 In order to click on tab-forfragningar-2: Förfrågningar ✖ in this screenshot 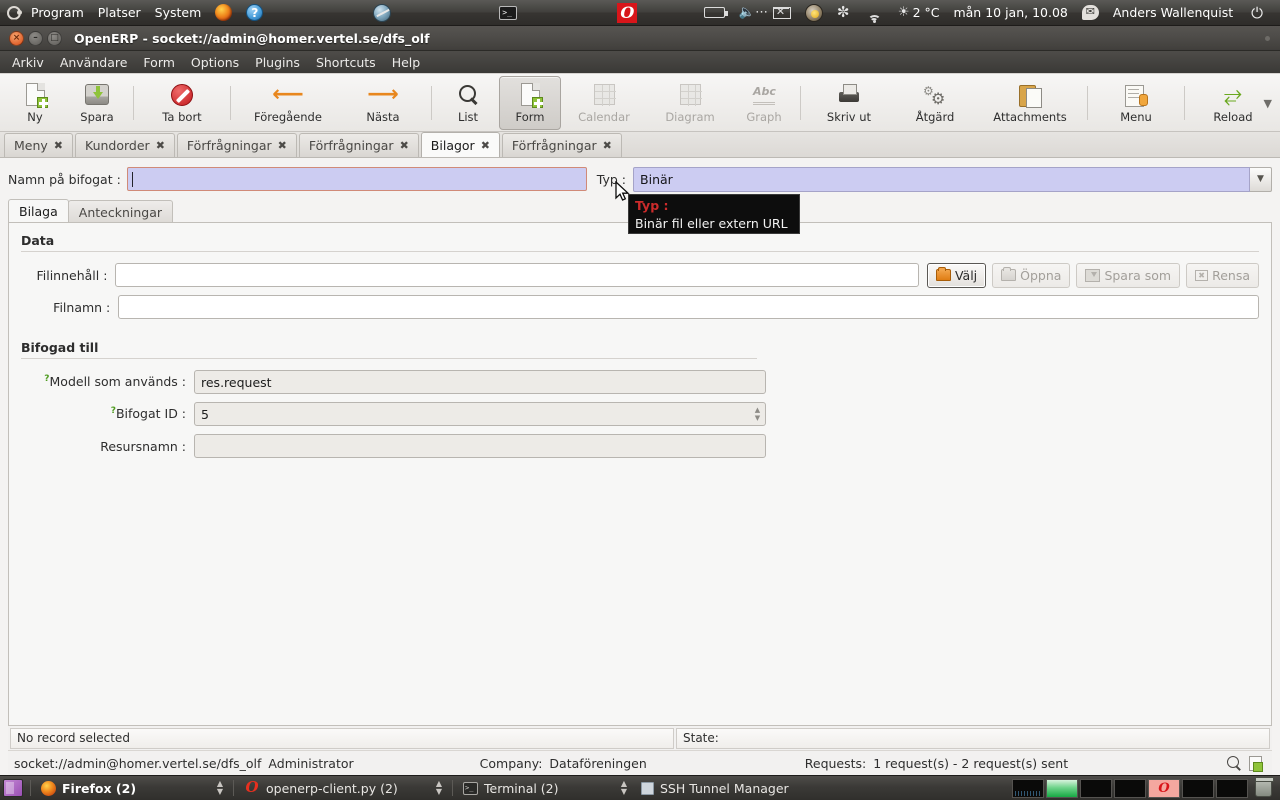, I will do `click(358, 145)`.